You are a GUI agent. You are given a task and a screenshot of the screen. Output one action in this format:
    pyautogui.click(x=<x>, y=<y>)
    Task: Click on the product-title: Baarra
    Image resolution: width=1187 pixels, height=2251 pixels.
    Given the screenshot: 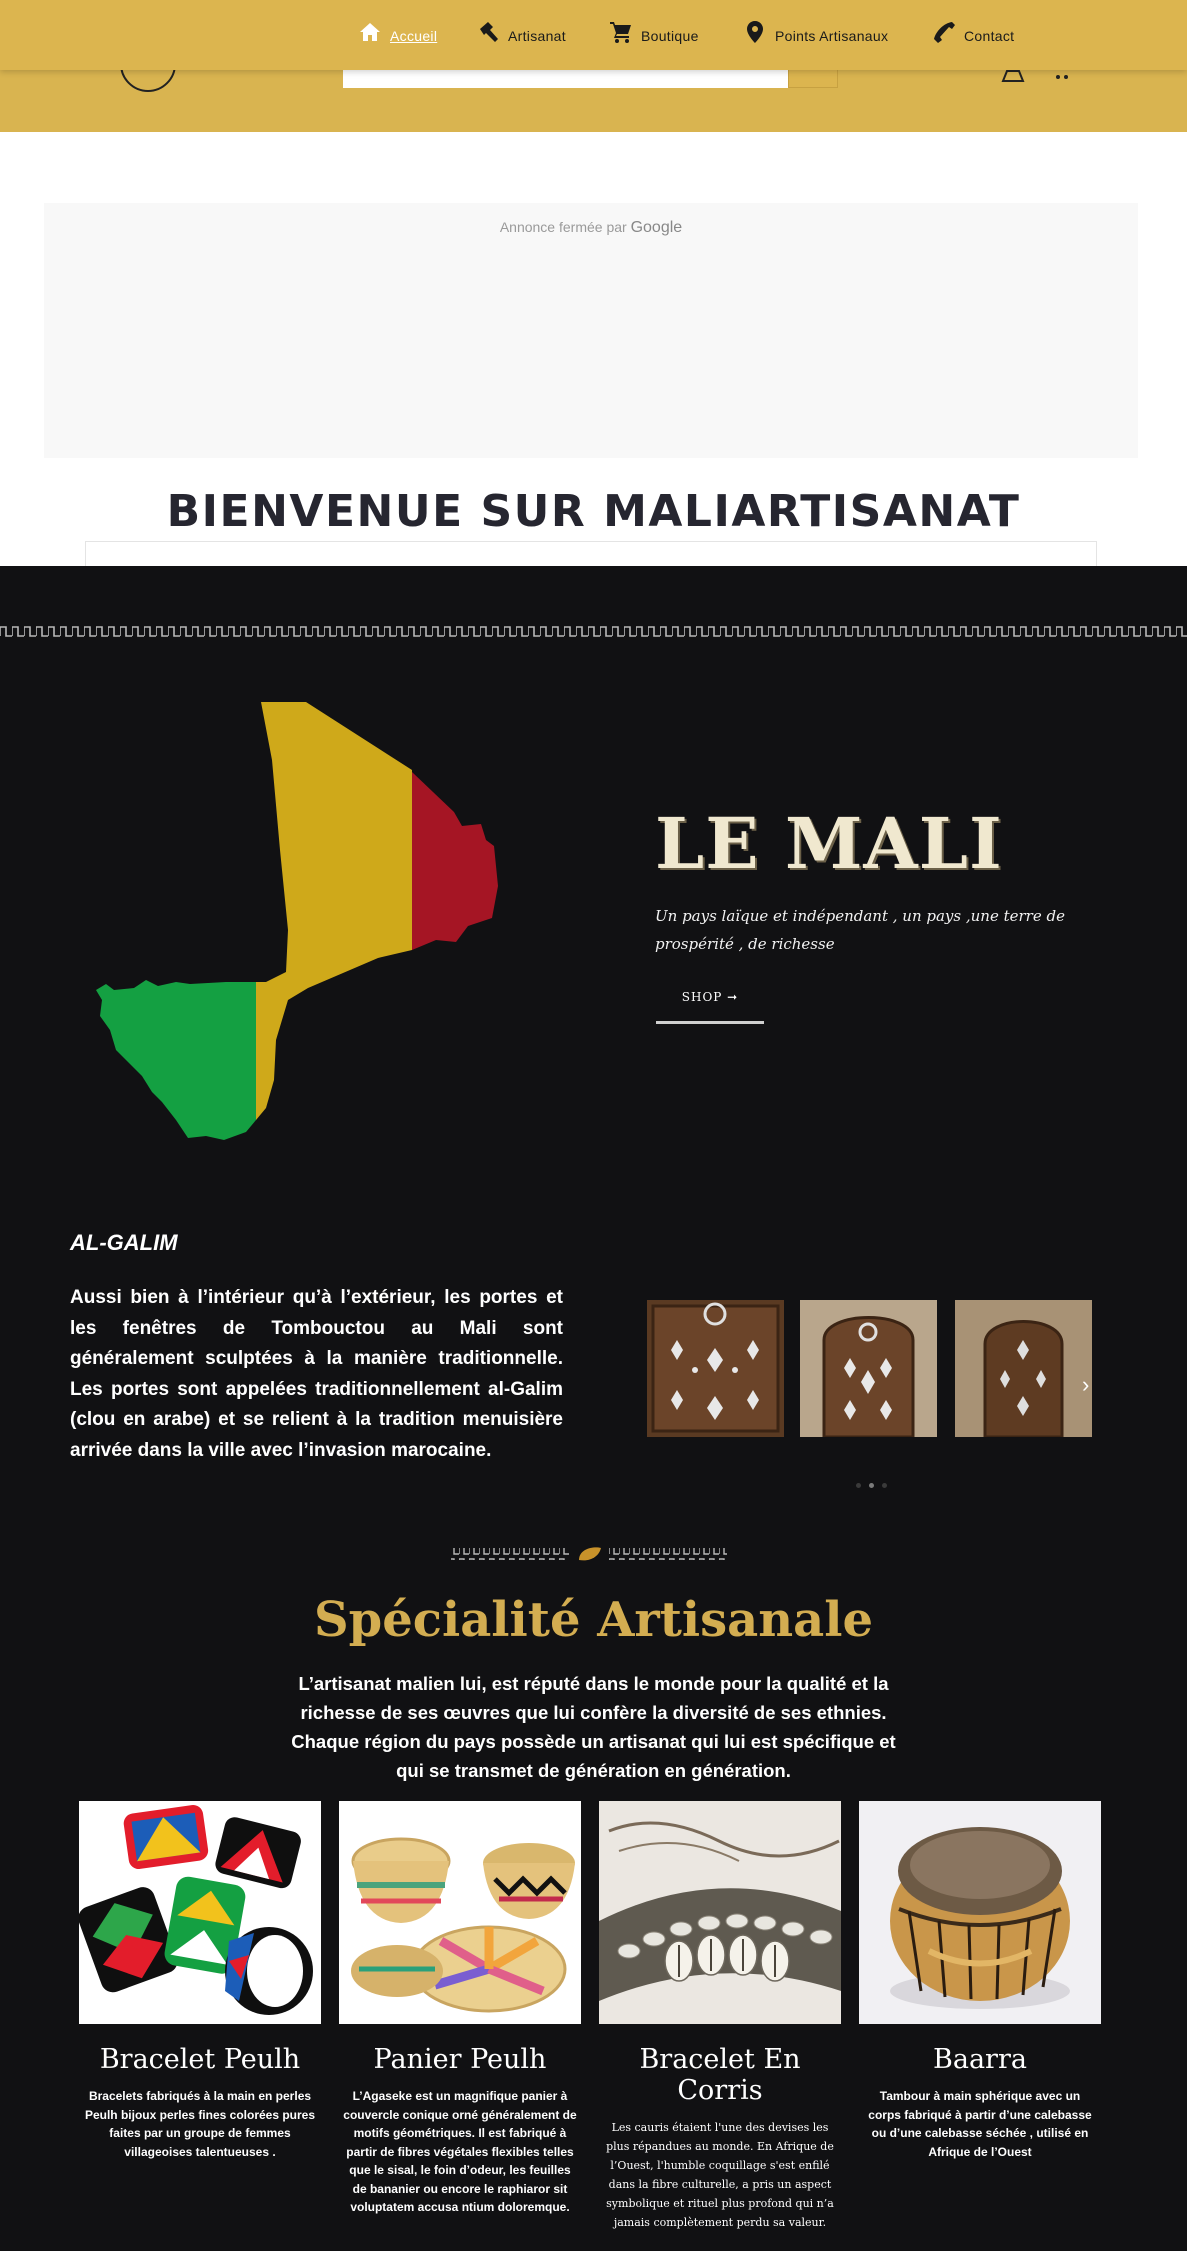 What is the action you would take?
    pyautogui.click(x=980, y=2059)
    